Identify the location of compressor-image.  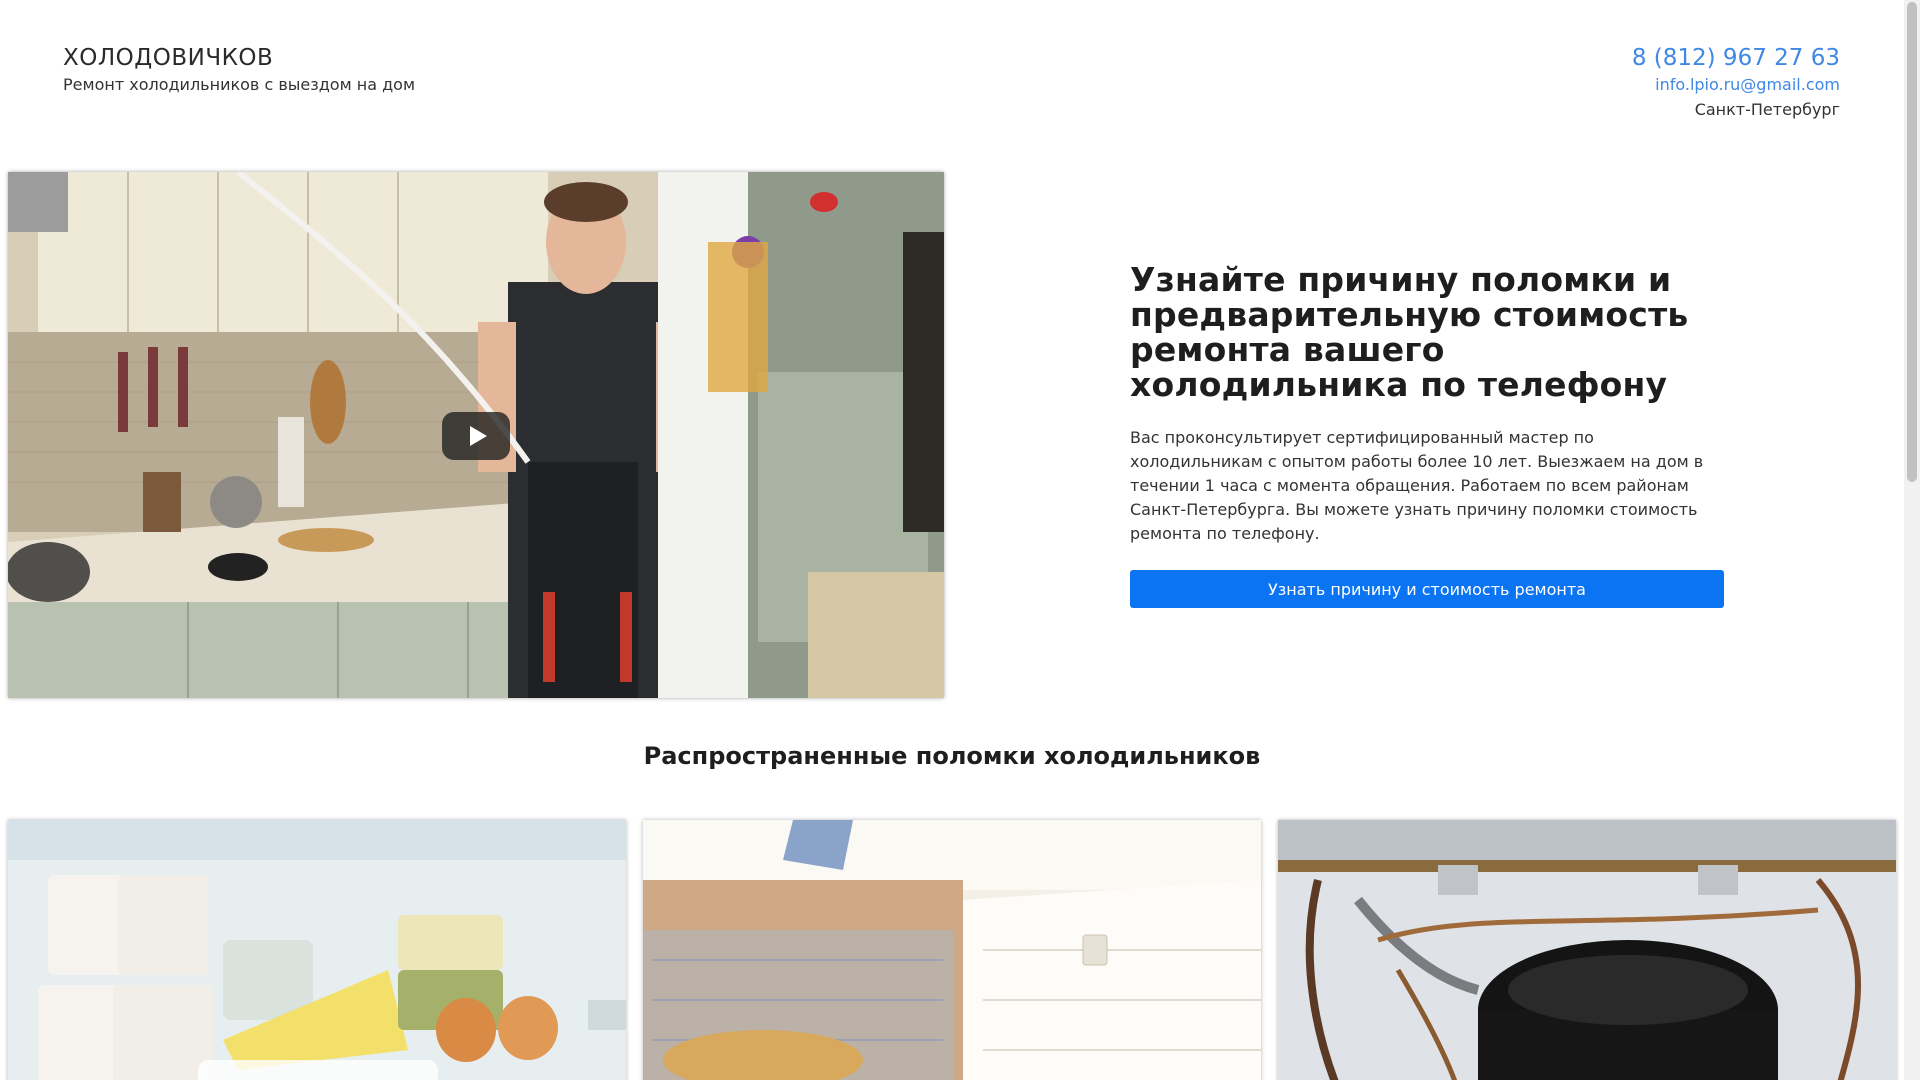
(1587, 950).